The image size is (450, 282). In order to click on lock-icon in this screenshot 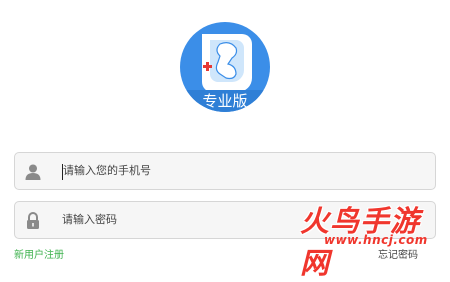, I will do `click(33, 220)`.